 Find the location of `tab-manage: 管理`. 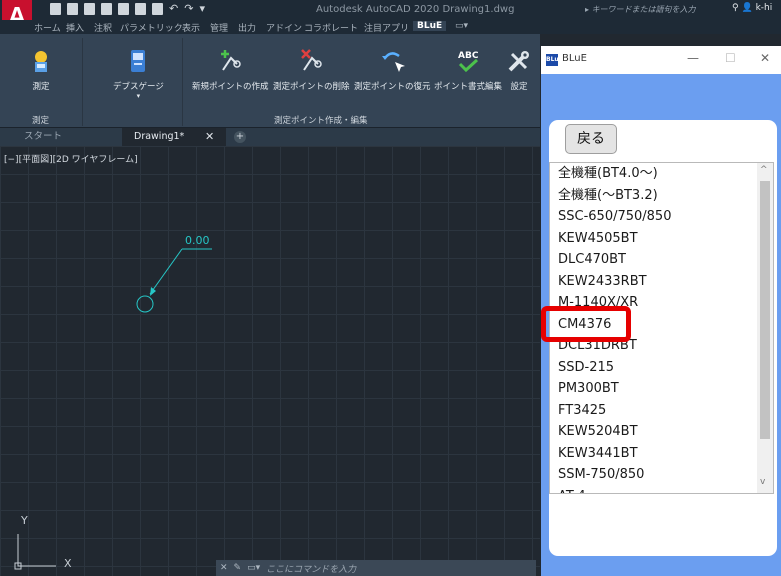

tab-manage: 管理 is located at coordinates (219, 27).